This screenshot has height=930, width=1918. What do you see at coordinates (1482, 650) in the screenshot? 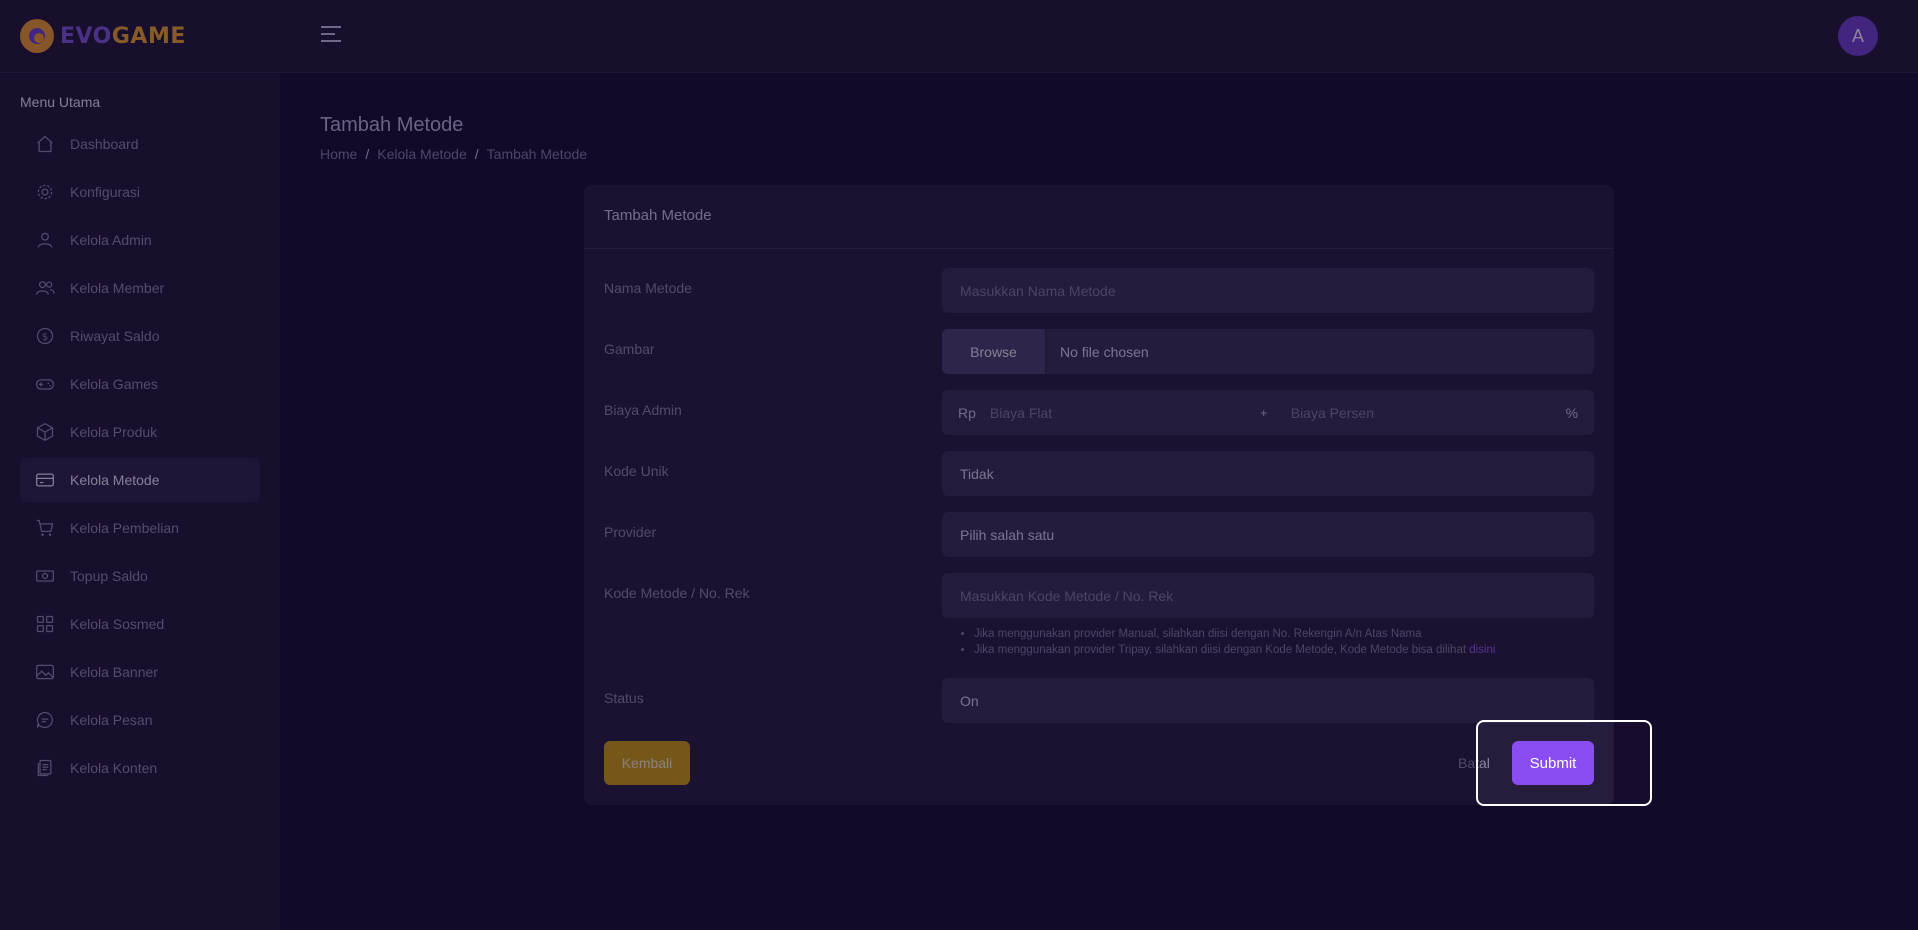
I see `hint-disini-link: disini` at bounding box center [1482, 650].